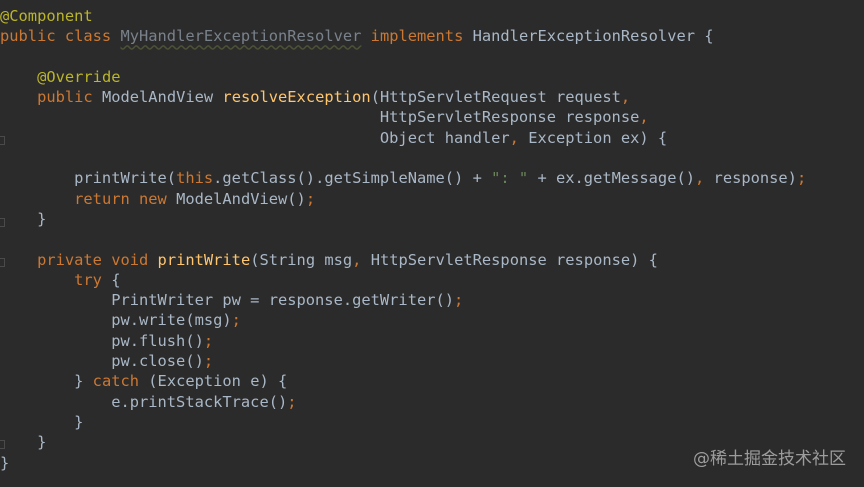  Describe the element at coordinates (88, 178) in the screenshot. I see `code-token: printWrite(` at that location.